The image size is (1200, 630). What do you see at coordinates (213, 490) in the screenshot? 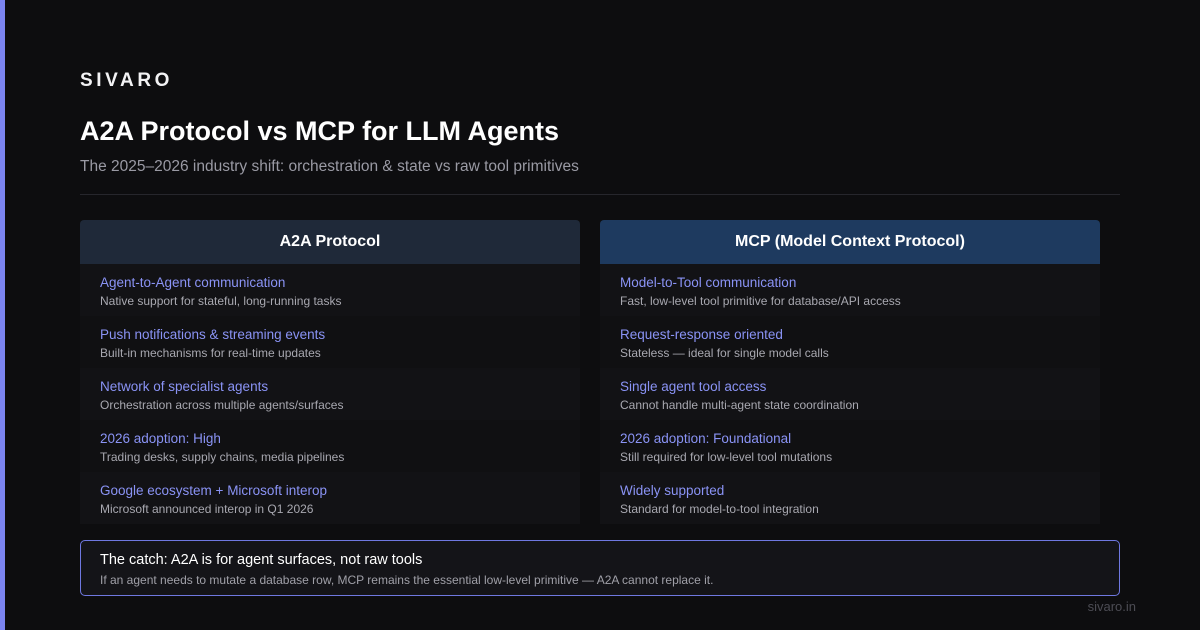
I see `a2a-row-title: Google ecosystem + Microsoft interop` at bounding box center [213, 490].